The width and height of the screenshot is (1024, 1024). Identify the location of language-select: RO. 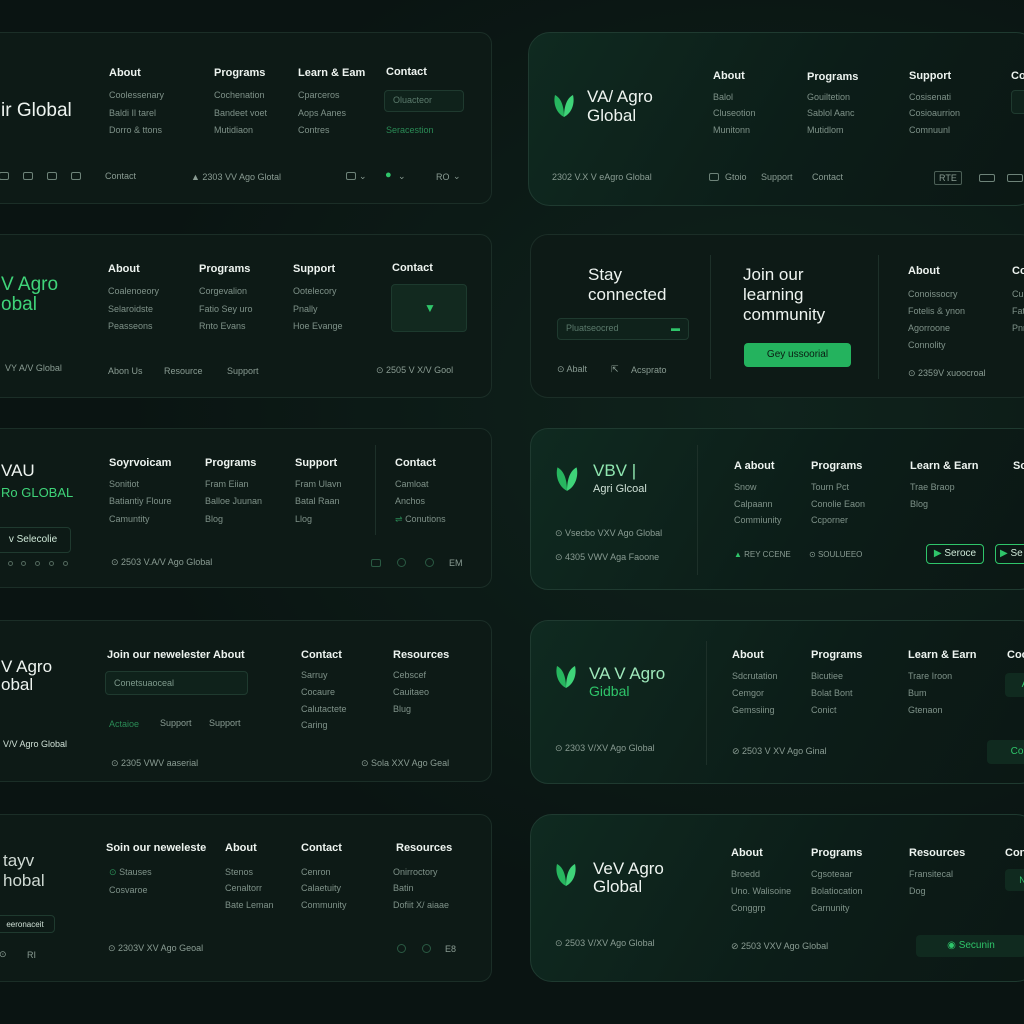
(443, 177).